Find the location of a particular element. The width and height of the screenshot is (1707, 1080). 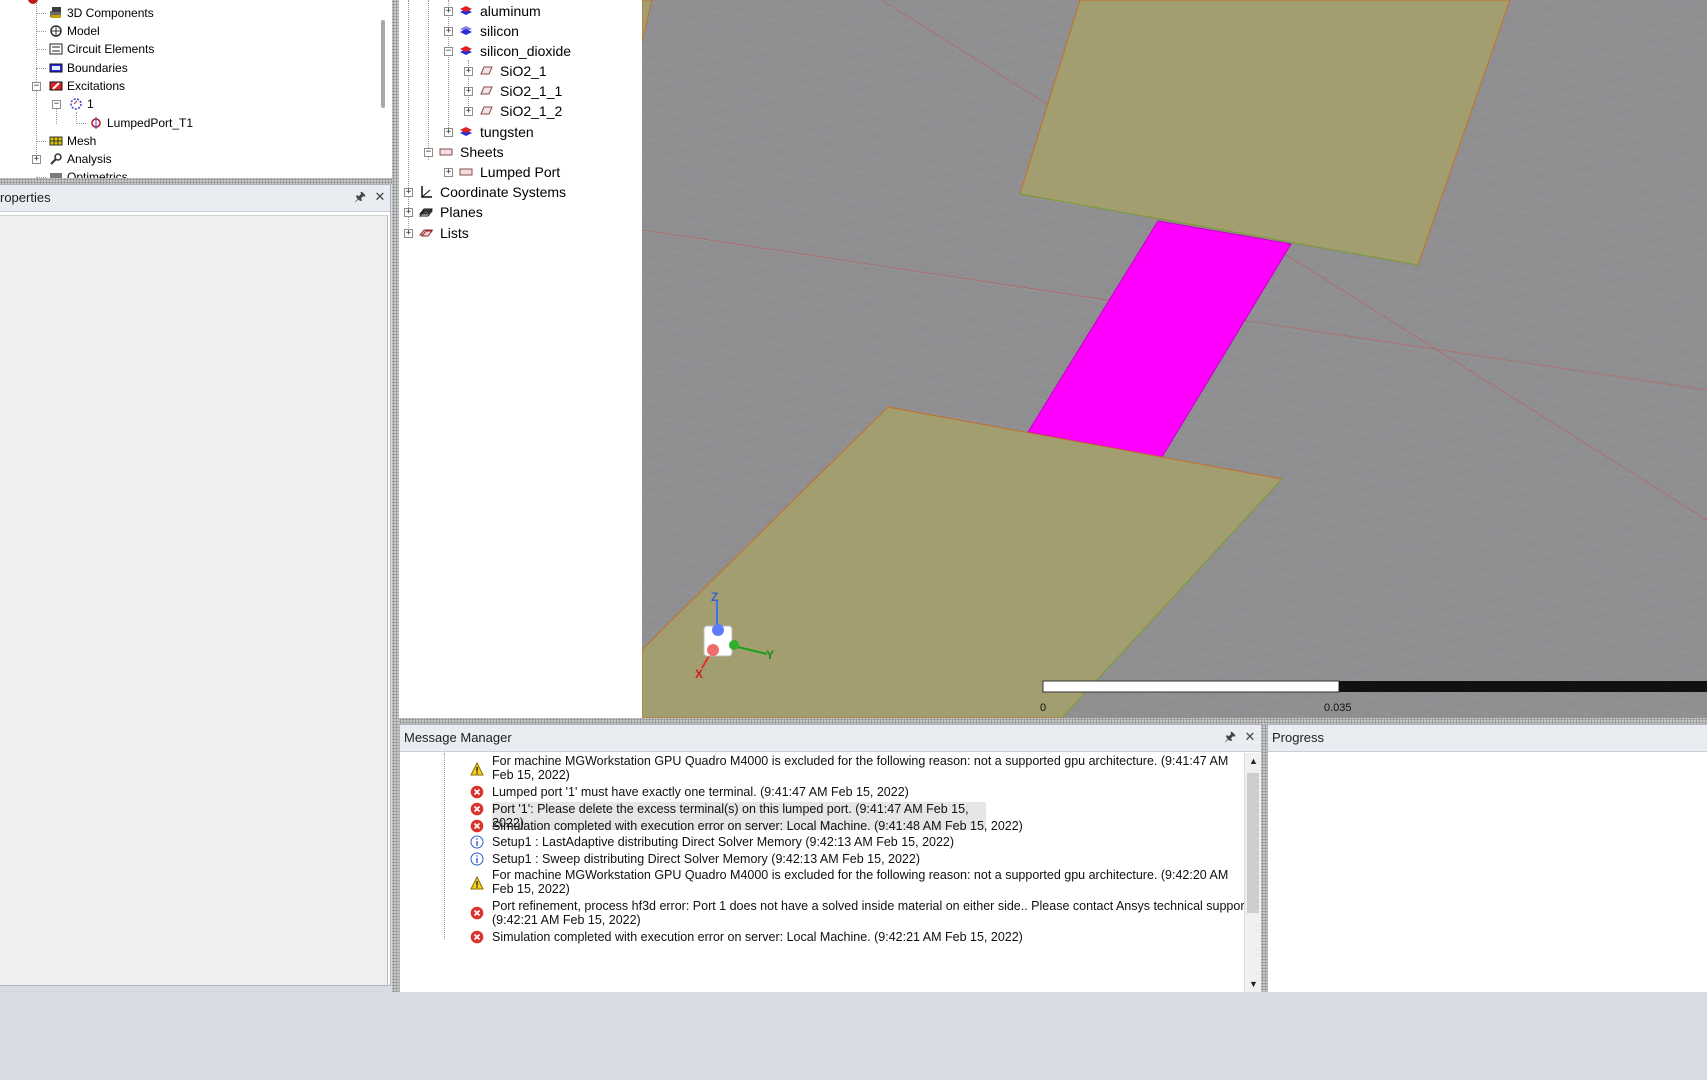

message-item: Port refinement, process hf3d error is located at coordinates (861, 913).